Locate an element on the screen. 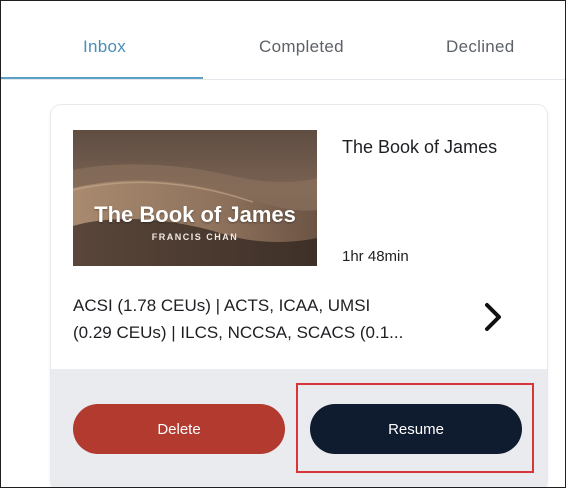 The image size is (566, 488). desert-dunes-image is located at coordinates (195, 198).